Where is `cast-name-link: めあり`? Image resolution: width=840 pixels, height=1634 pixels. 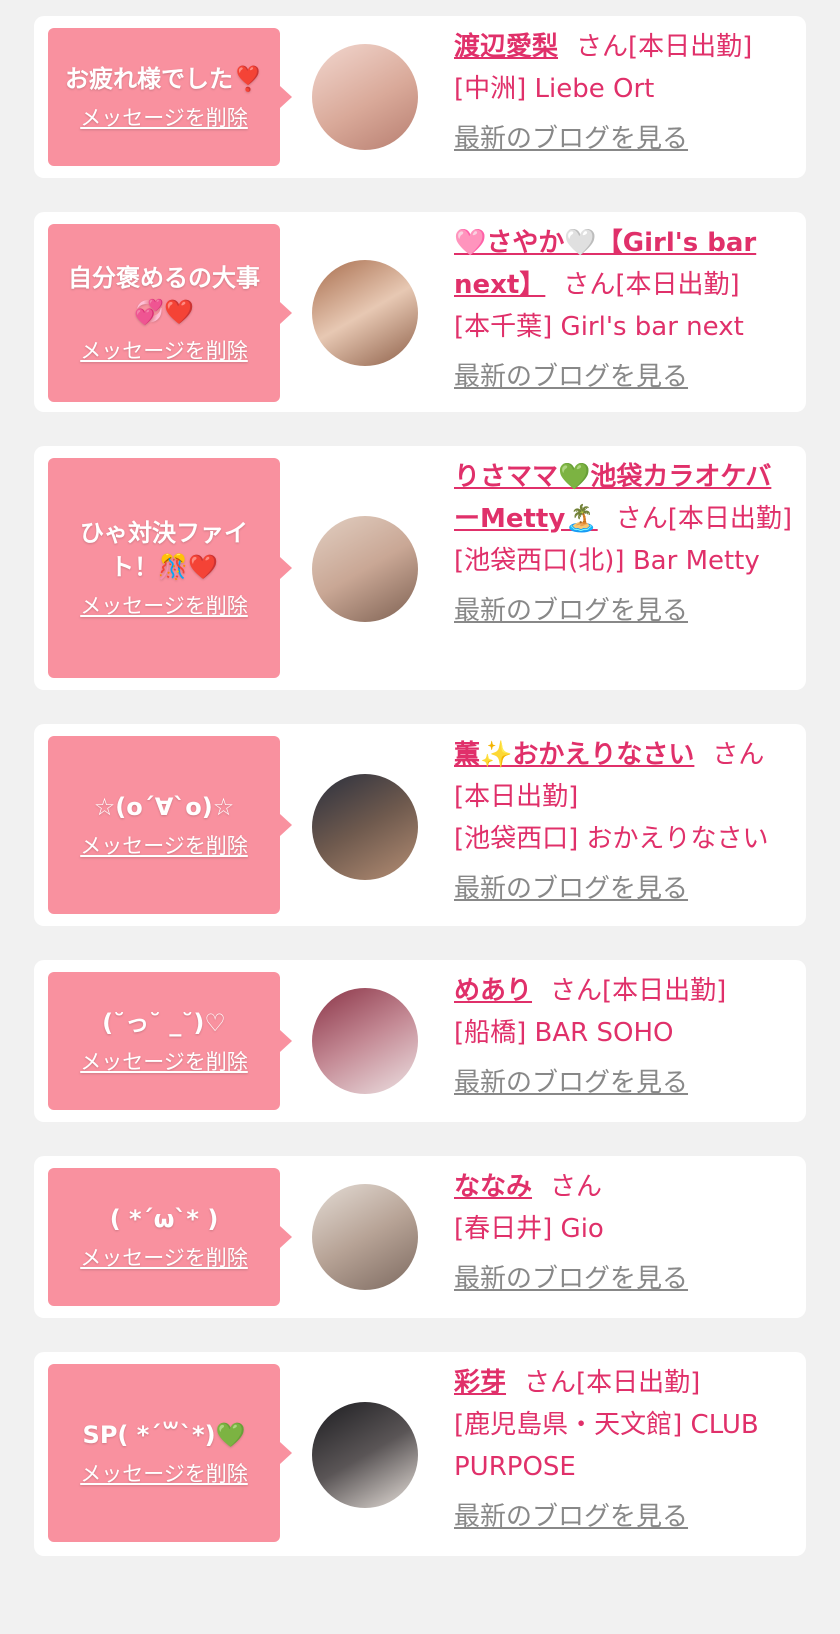
cast-name-link: めあり is located at coordinates (493, 991).